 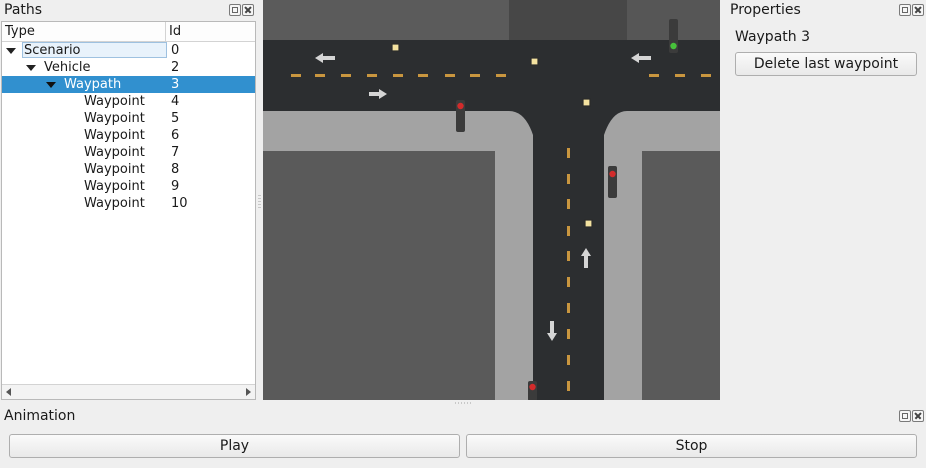 I want to click on tree-item-id: 10, so click(x=179, y=203).